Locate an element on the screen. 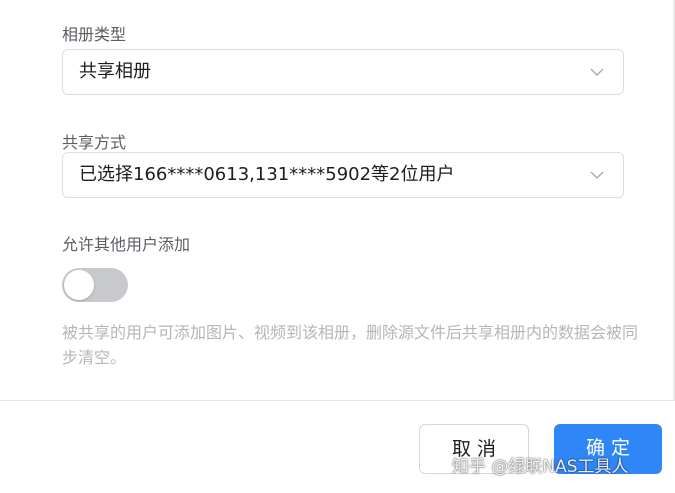 Image resolution: width=675 pixels, height=493 pixels. allow-add-hint: 被共享的用户可添加图片、视频到该相册，删除源文件后共享相册内的数据会被同步清空。 is located at coordinates (350, 345).